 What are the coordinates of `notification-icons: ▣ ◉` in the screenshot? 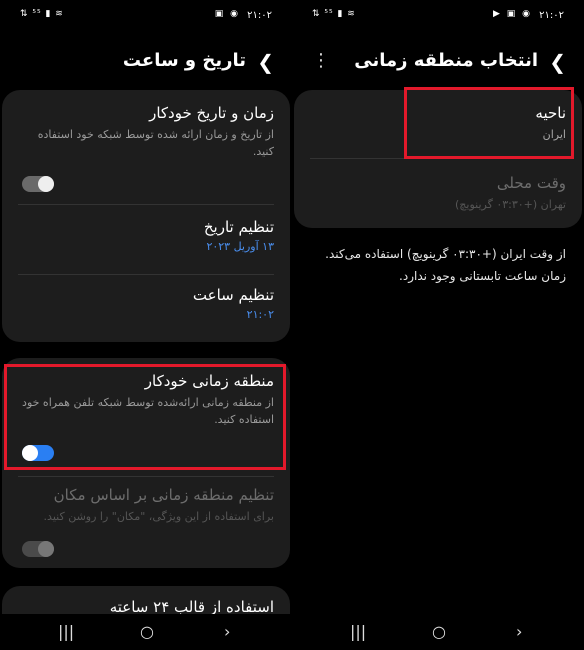 It's located at (227, 14).